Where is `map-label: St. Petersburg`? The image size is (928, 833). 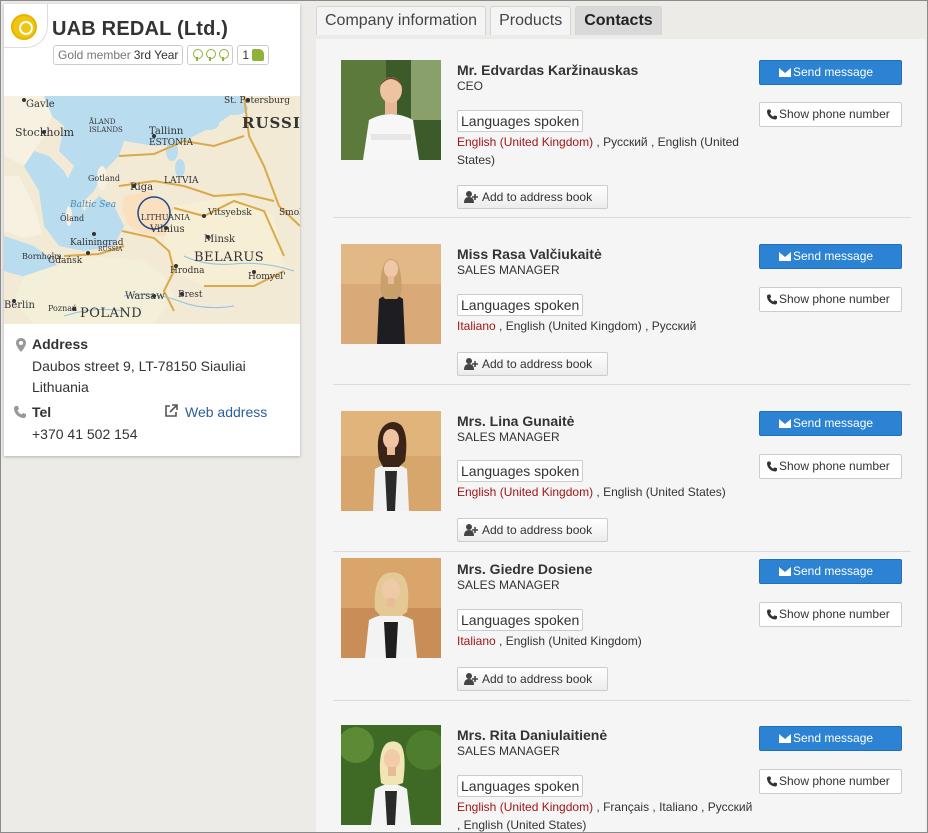 map-label: St. Petersburg is located at coordinates (257, 101).